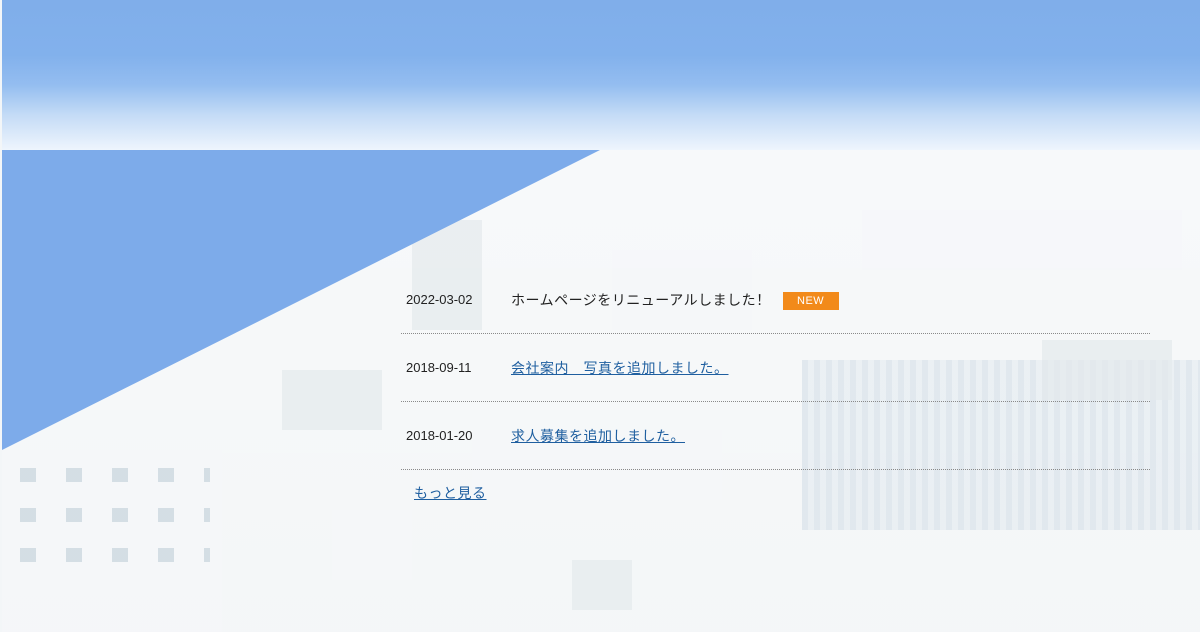 Image resolution: width=1200 pixels, height=632 pixels. What do you see at coordinates (598, 436) in the screenshot?
I see `news-link-recruitment: 求人募集を追加しました。` at bounding box center [598, 436].